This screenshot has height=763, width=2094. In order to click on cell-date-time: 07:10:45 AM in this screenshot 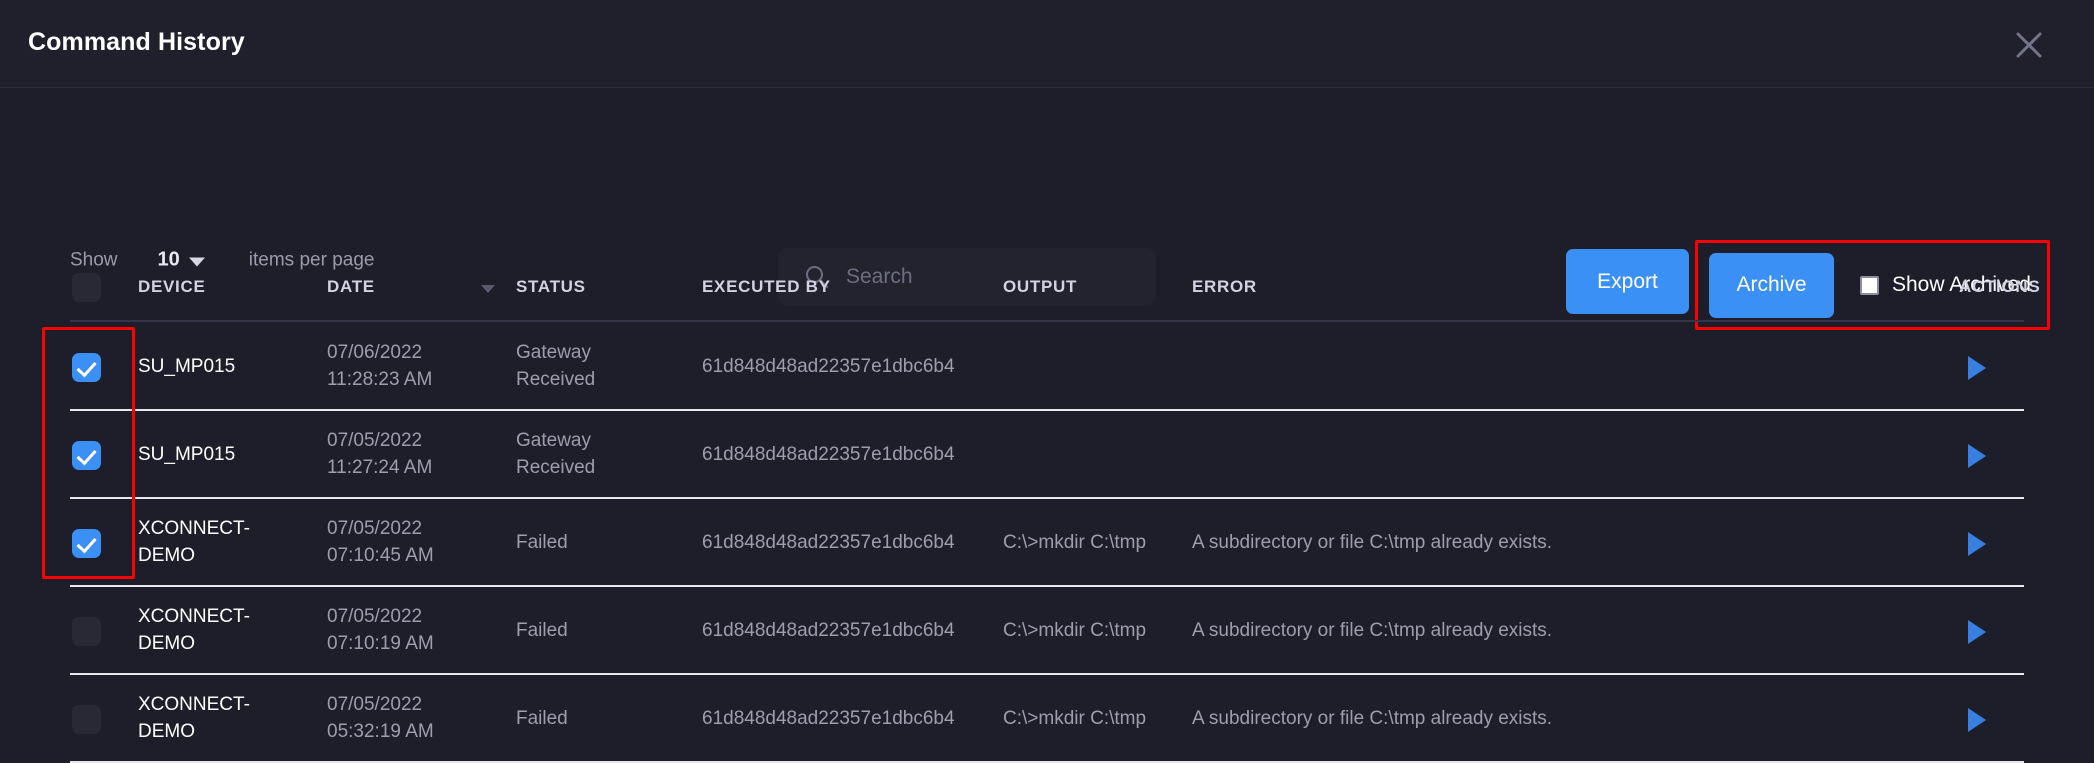, I will do `click(380, 555)`.